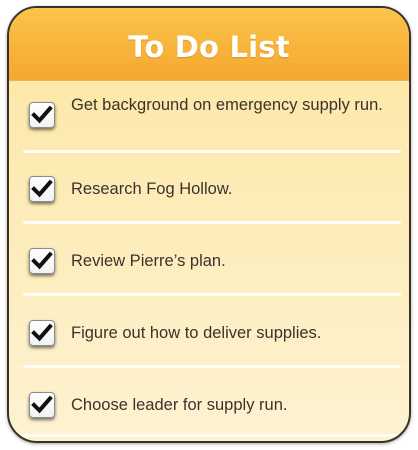 The height and width of the screenshot is (450, 418). Describe the element at coordinates (196, 333) in the screenshot. I see `todo-item-label: Figure out how to deliver supplies.` at that location.